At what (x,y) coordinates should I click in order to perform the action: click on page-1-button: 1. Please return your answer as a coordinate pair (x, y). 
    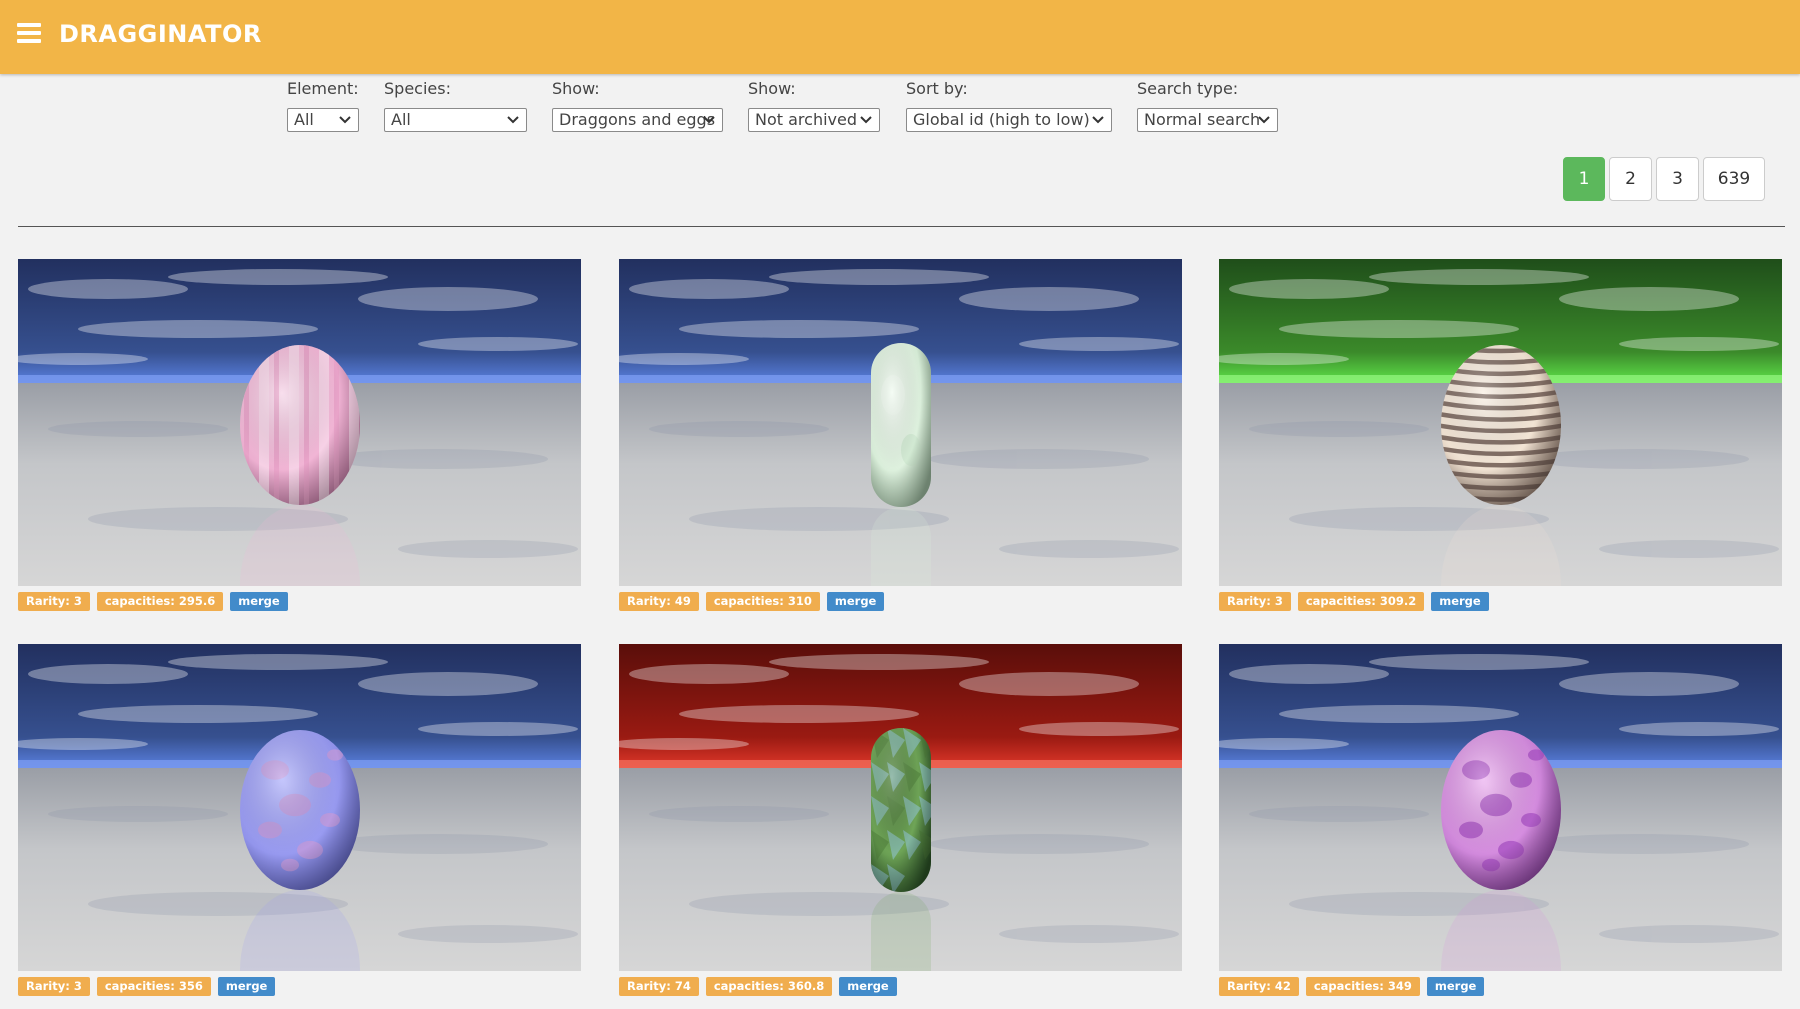
    Looking at the image, I should click on (1584, 179).